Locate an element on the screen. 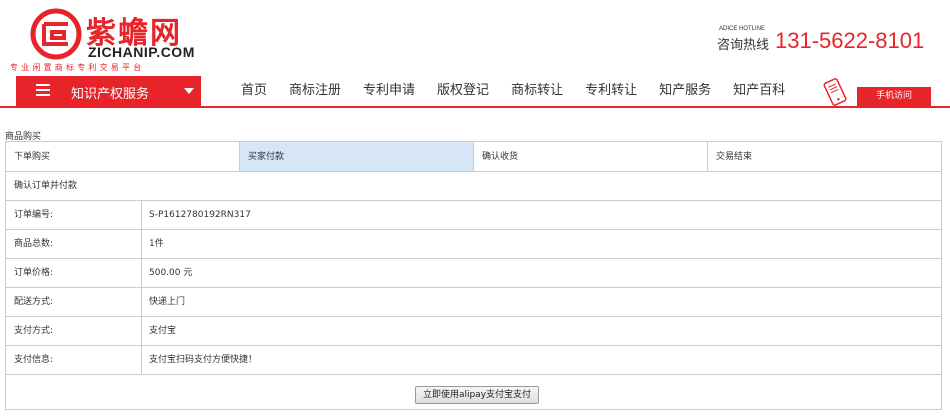 This screenshot has width=950, height=420. nav-link-patent-application: 专利申请 is located at coordinates (389, 91).